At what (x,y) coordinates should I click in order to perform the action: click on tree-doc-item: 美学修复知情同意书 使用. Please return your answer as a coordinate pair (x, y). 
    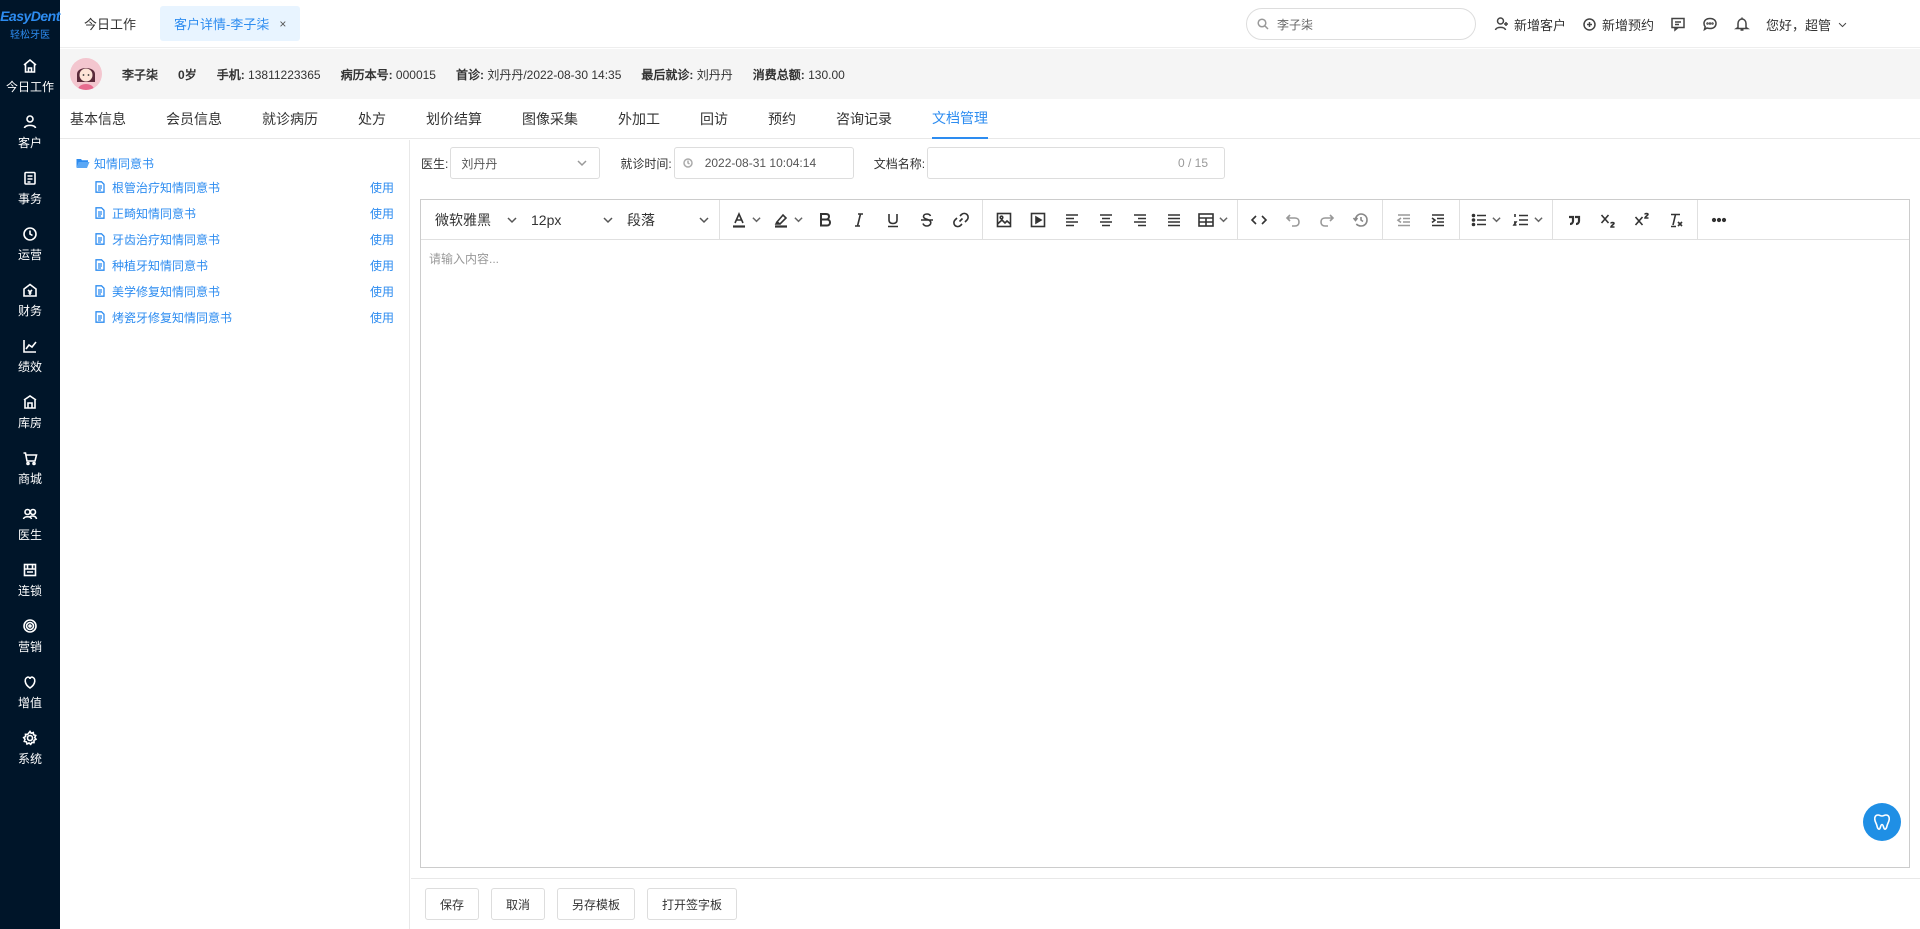
    Looking at the image, I should click on (244, 291).